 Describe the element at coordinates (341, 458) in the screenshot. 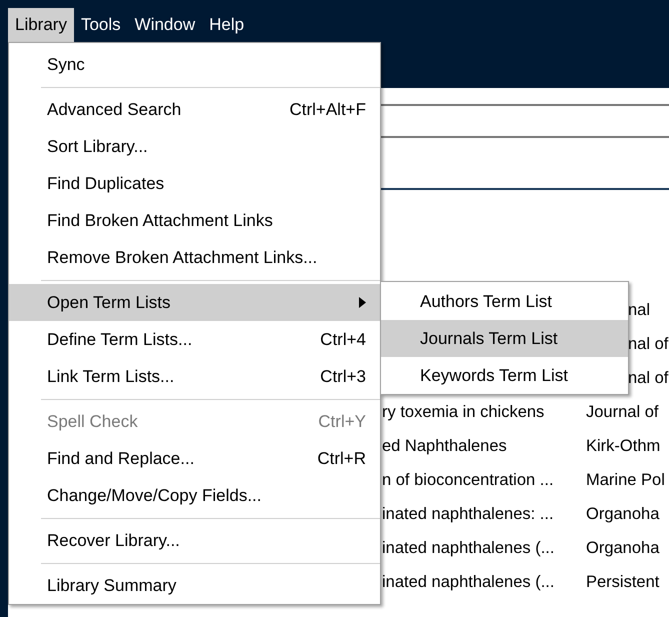

I see `shortcut-text: Ctrl+R` at that location.